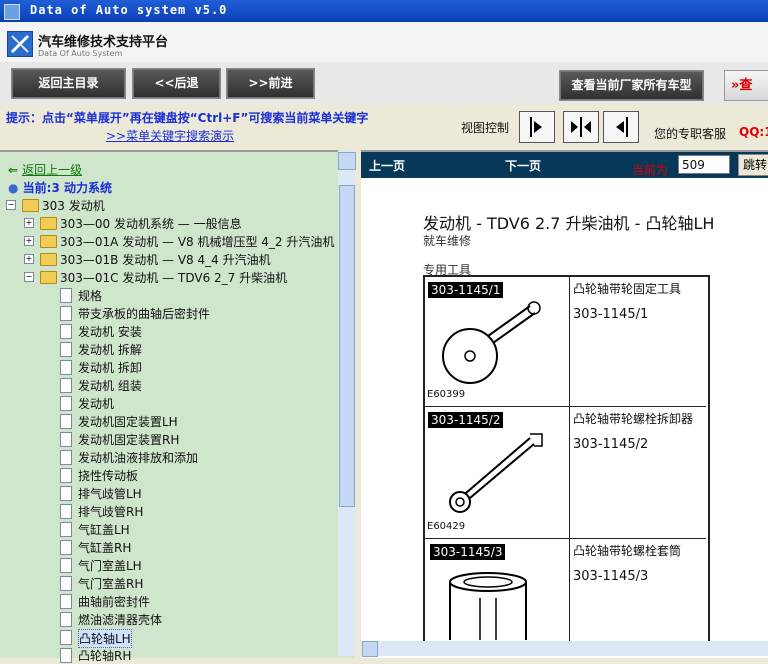  I want to click on tree-leaf-label: 燃油滤清器壳体, so click(120, 620).